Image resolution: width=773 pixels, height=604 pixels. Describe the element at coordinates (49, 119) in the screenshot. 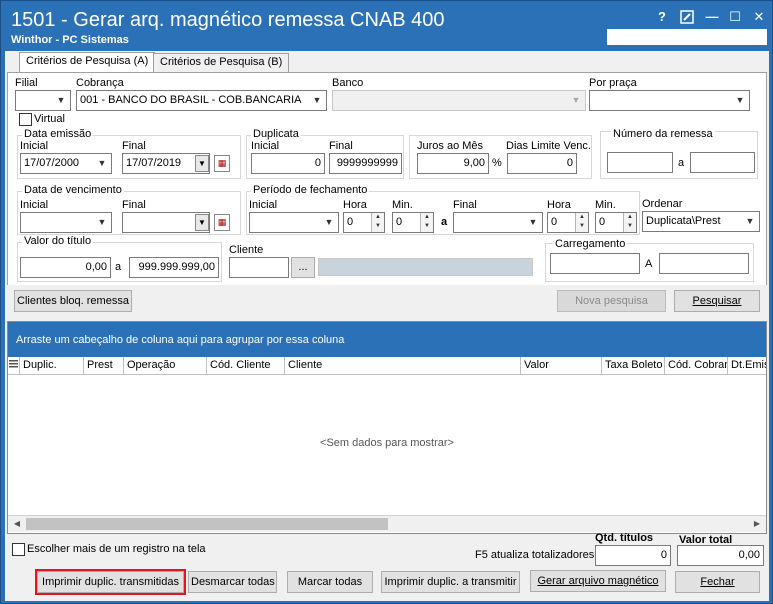

I see `virtual-label: Virtual` at that location.